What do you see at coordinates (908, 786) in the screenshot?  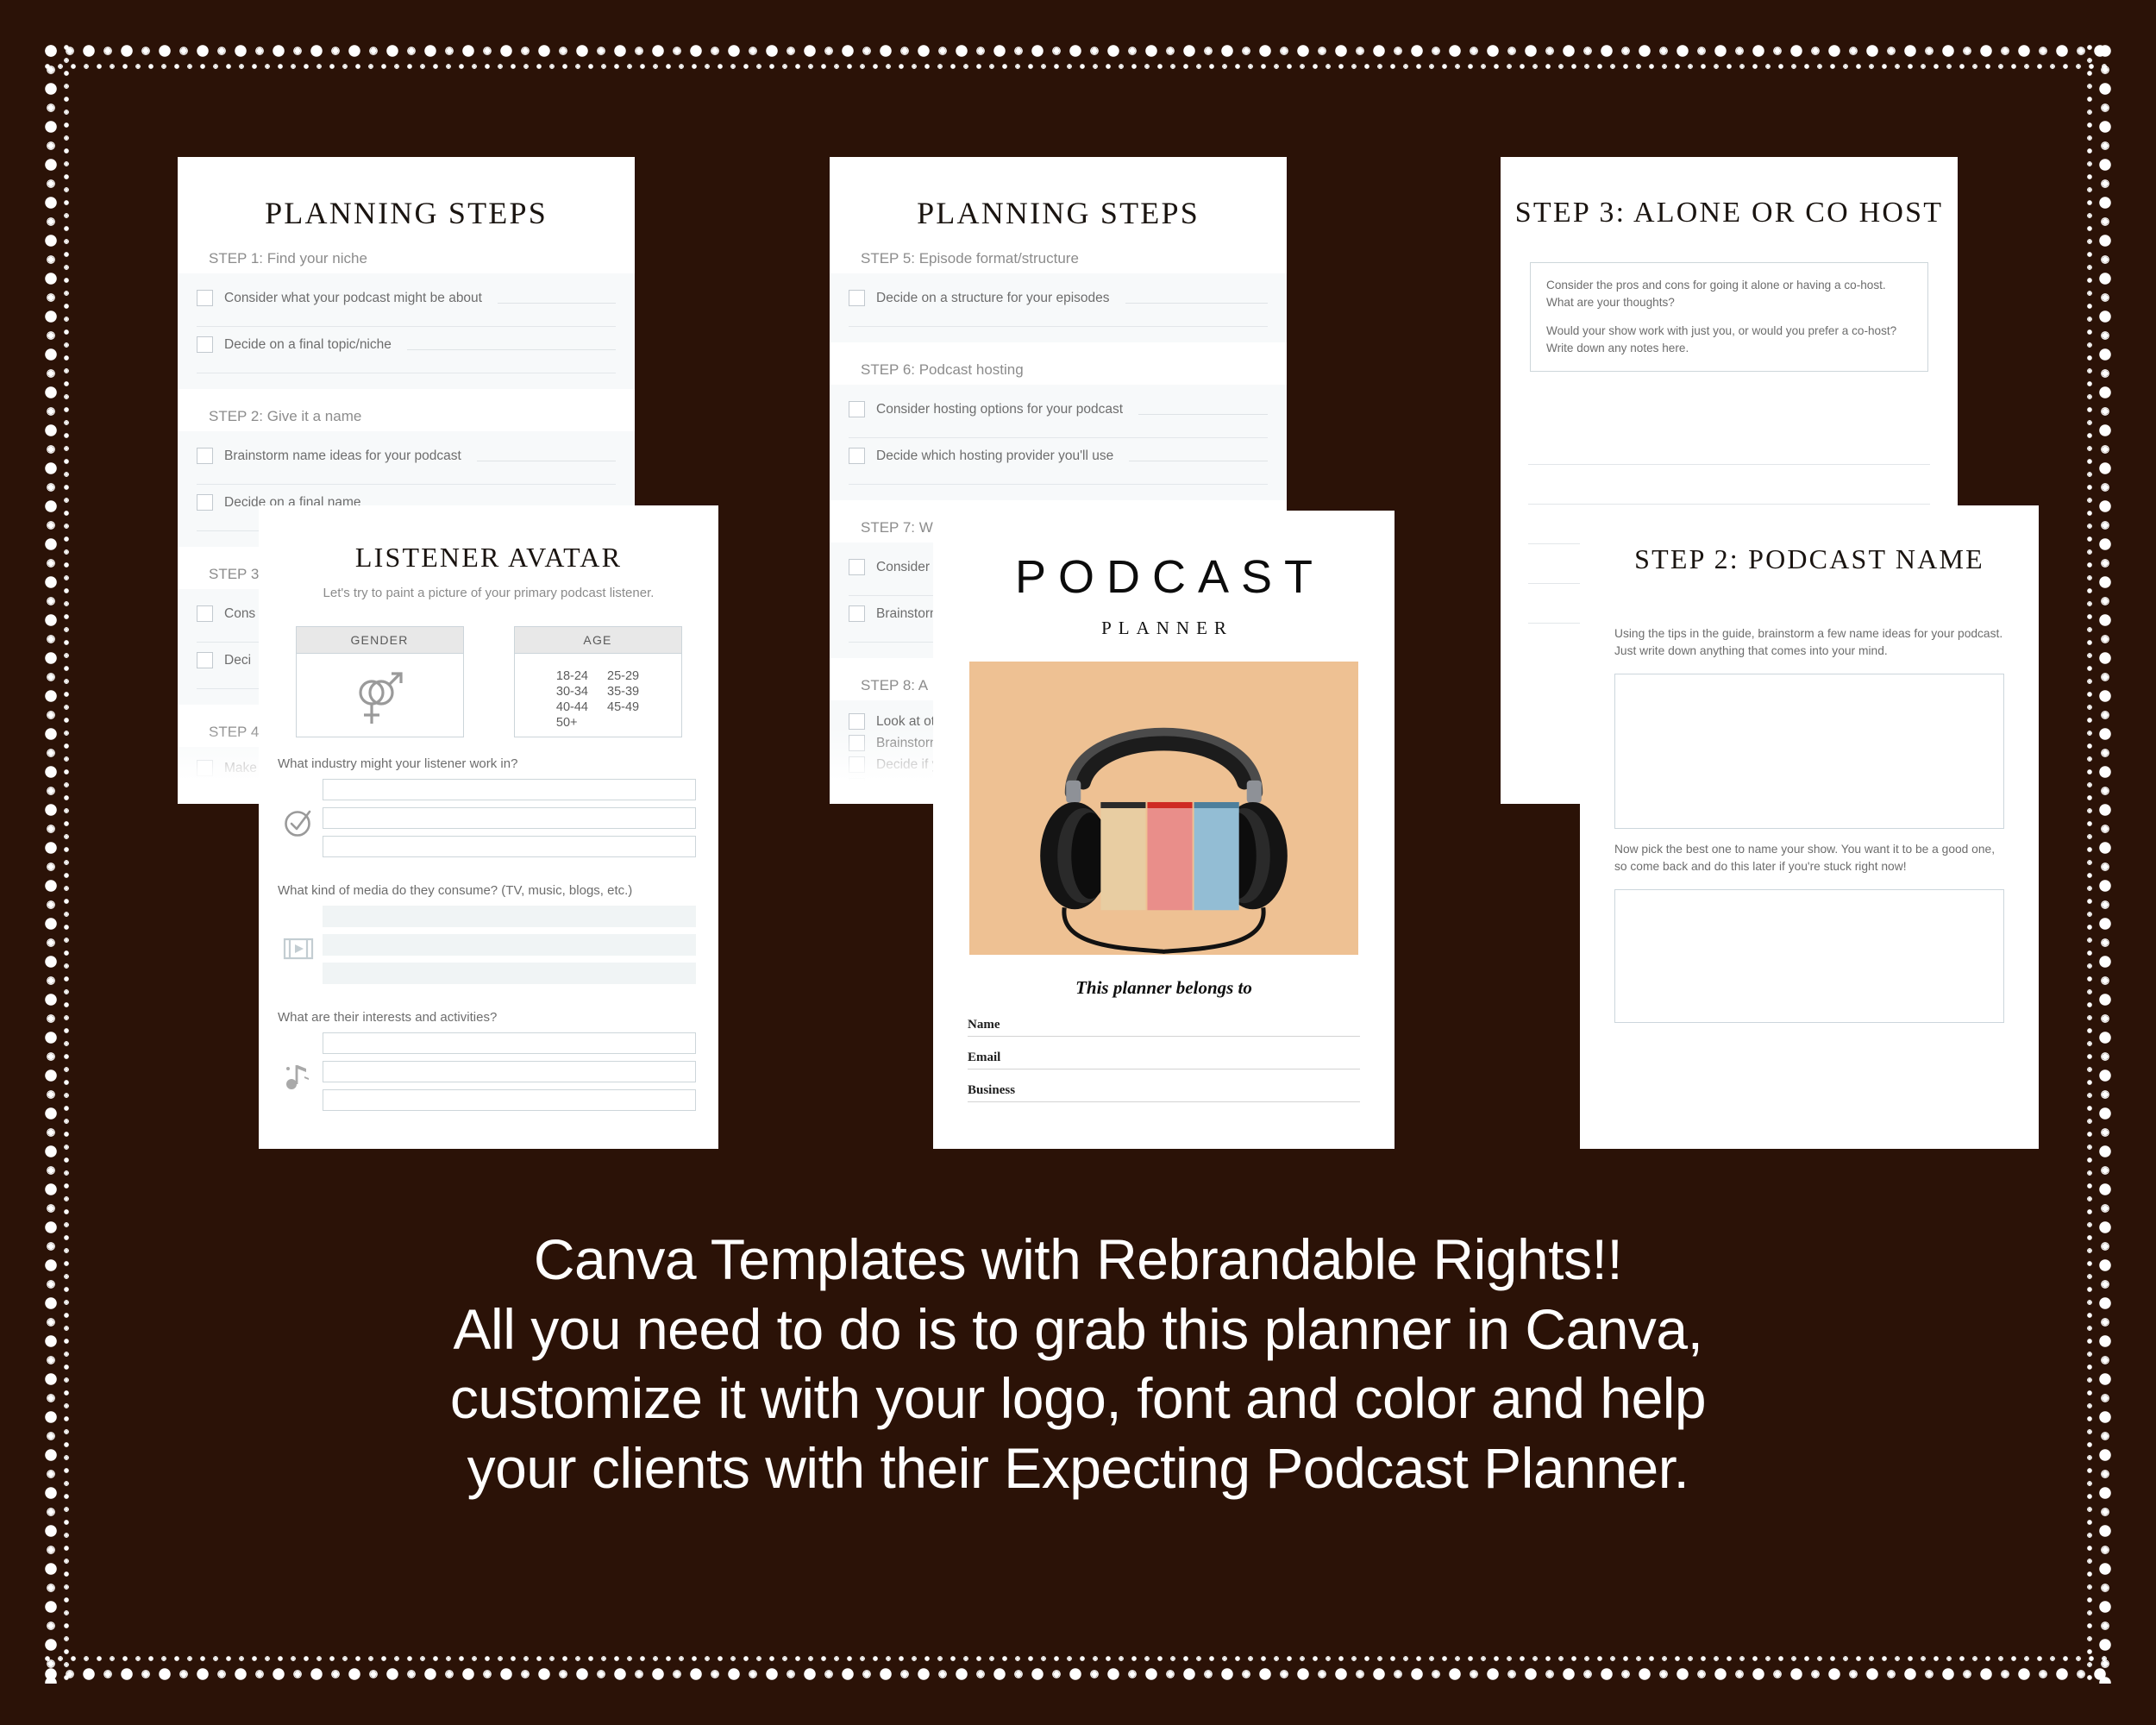 I see `task-label: Consider v` at bounding box center [908, 786].